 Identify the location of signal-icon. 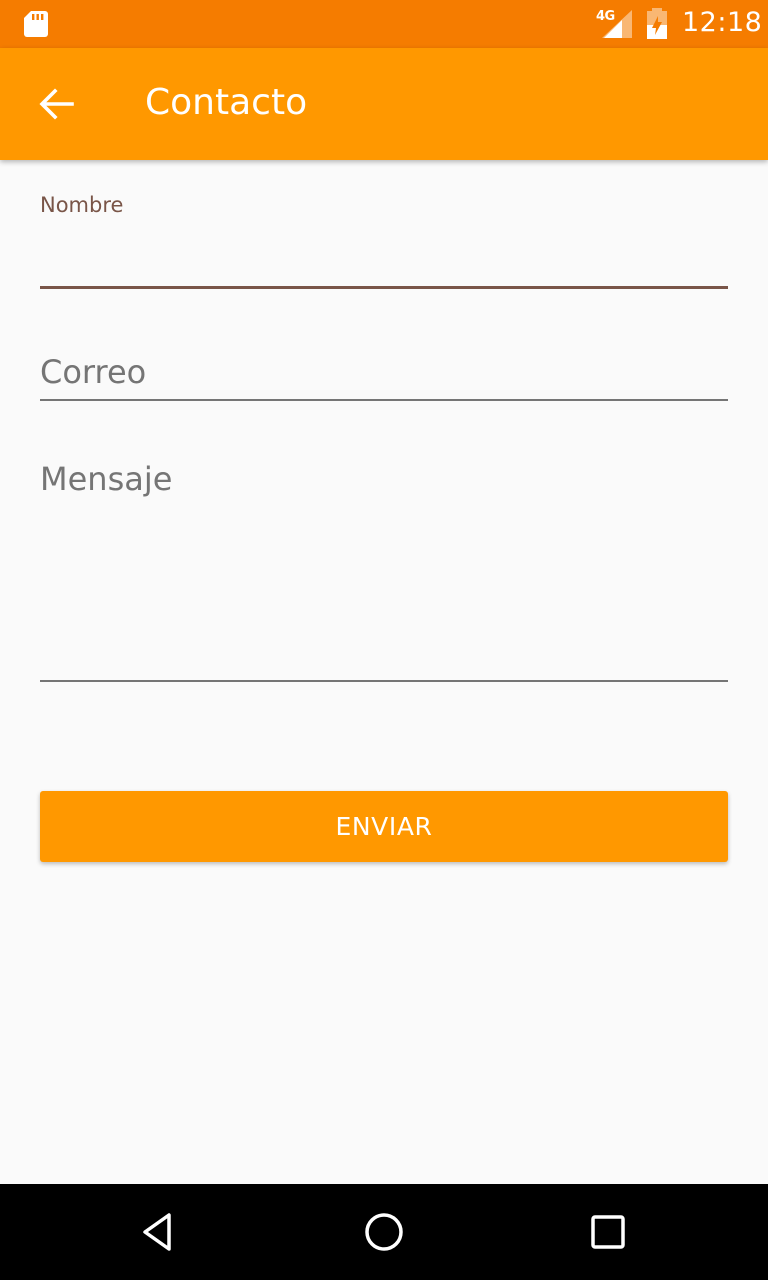
(617, 24).